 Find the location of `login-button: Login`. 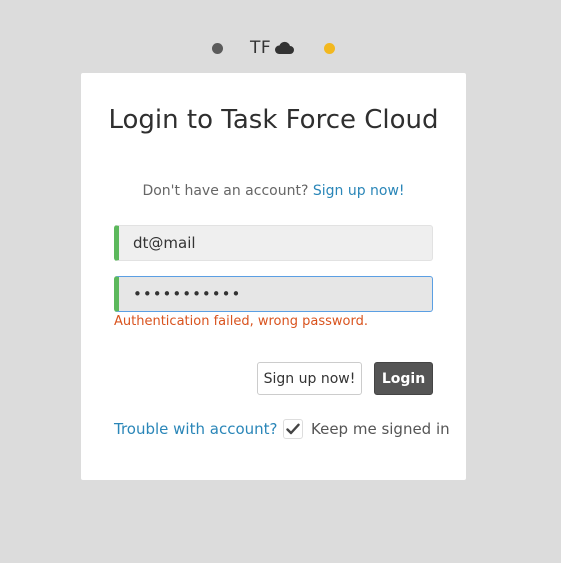

login-button: Login is located at coordinates (403, 378).